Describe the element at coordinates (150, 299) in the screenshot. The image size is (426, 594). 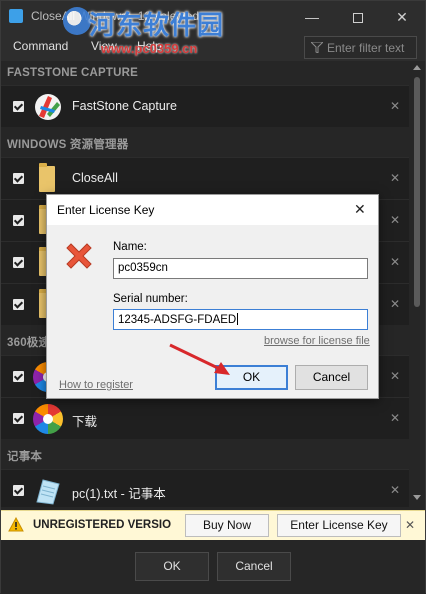
I see `serial-label: Serial number:` at that location.